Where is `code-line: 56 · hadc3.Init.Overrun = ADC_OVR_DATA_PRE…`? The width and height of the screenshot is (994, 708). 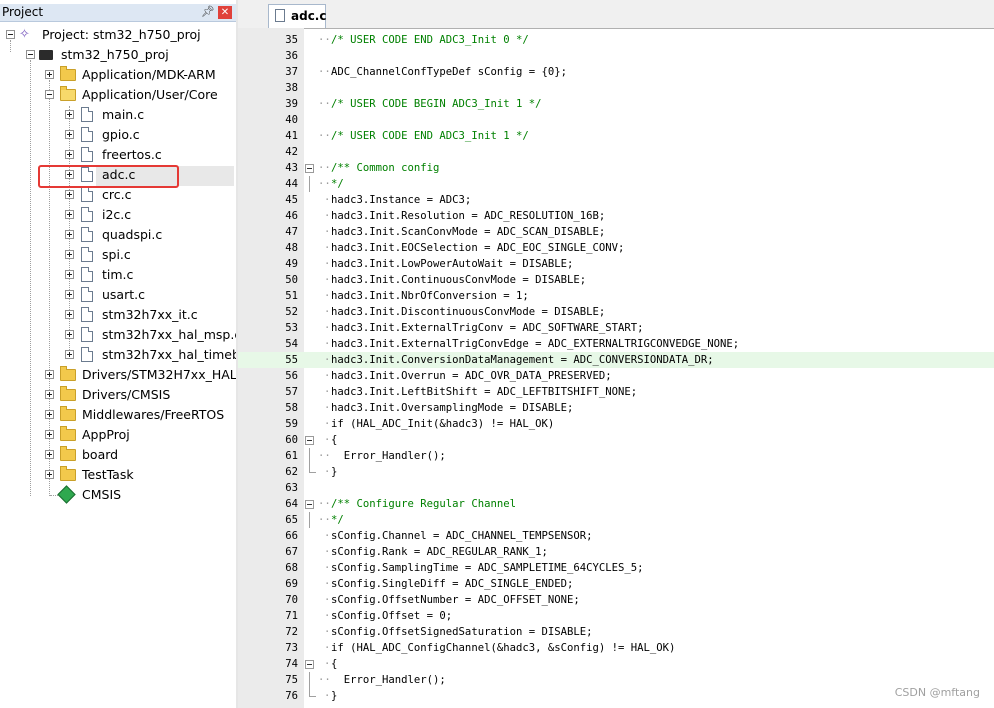
code-line: 56 · hadc3.Init.Overrun = ADC_OVR_DATA_PRE… is located at coordinates (616, 376).